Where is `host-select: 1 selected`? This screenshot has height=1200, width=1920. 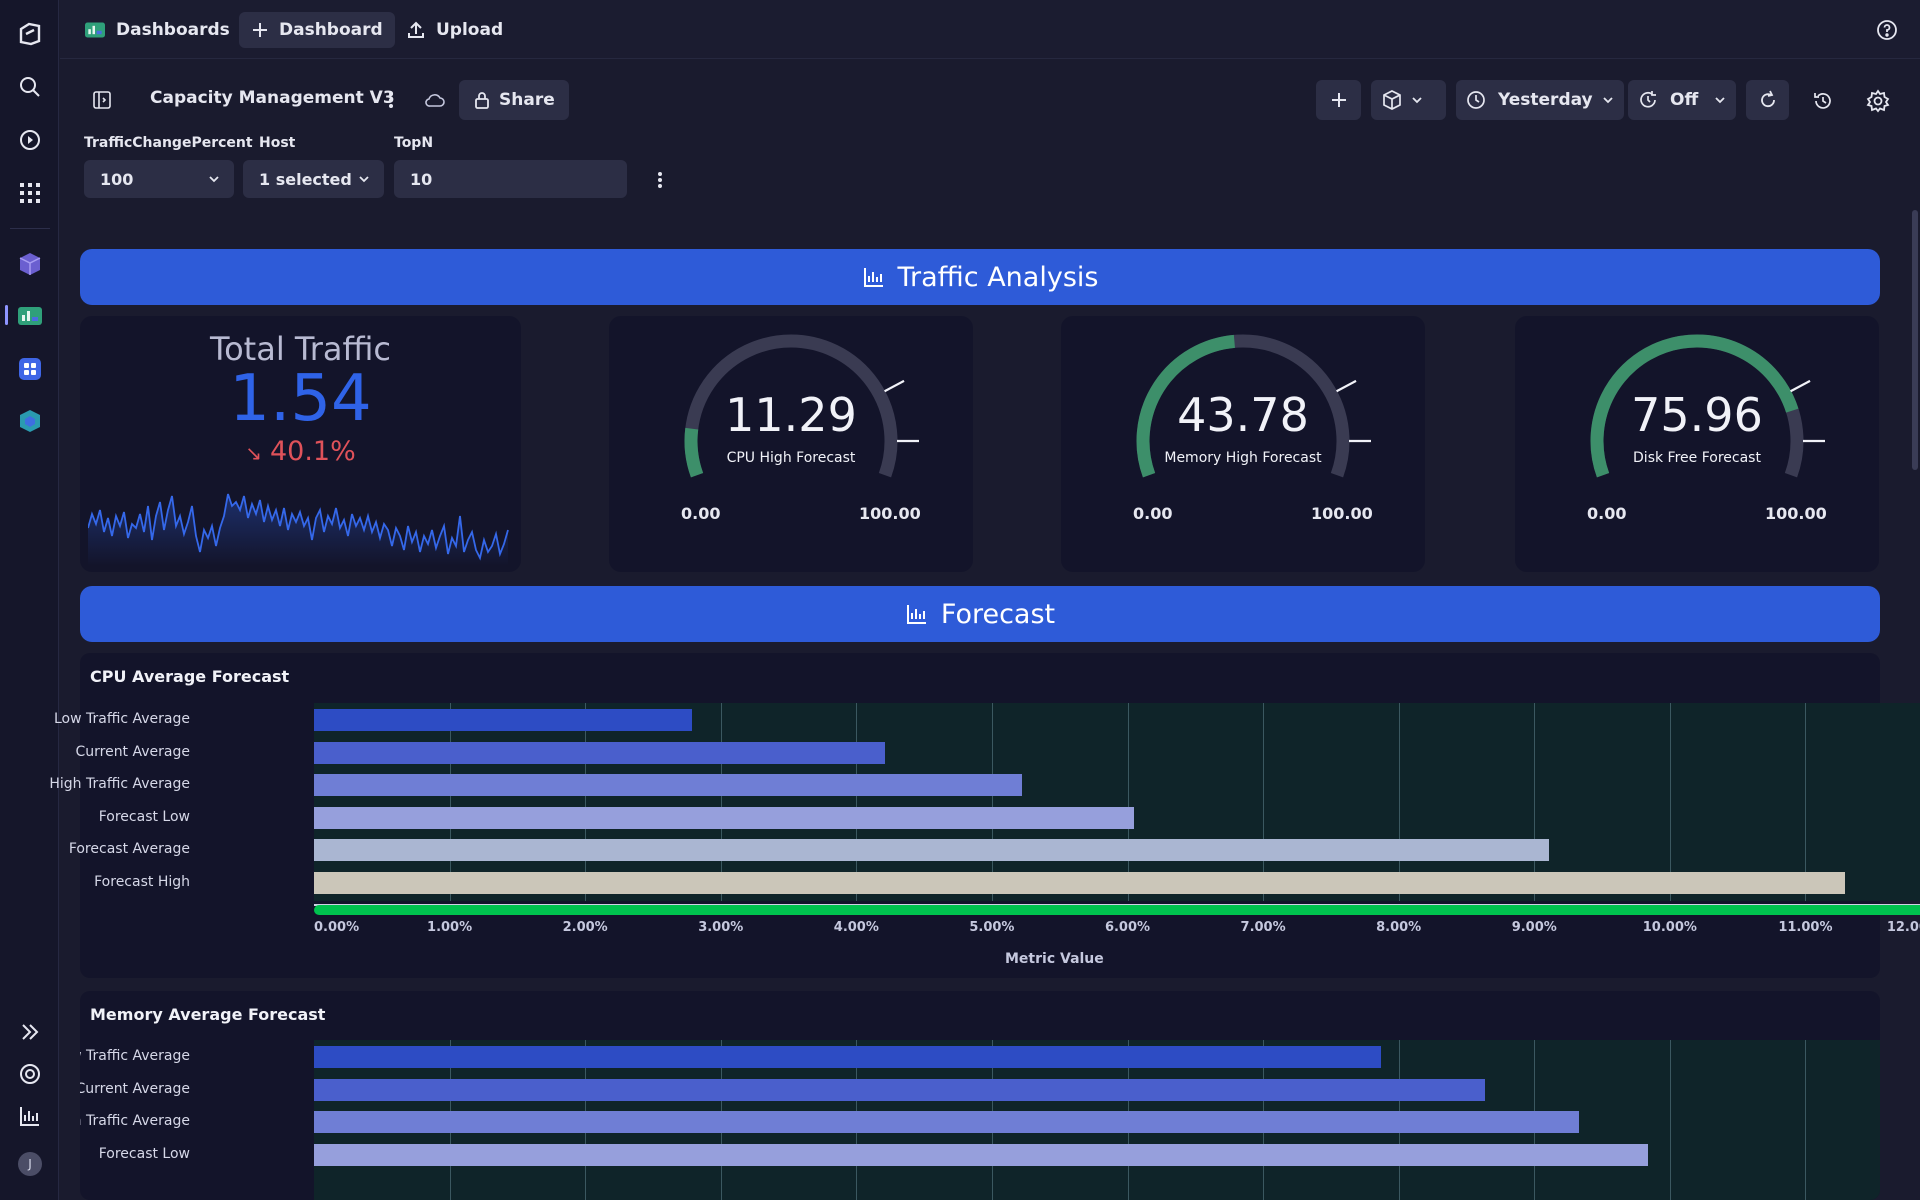 host-select: 1 selected is located at coordinates (313, 179).